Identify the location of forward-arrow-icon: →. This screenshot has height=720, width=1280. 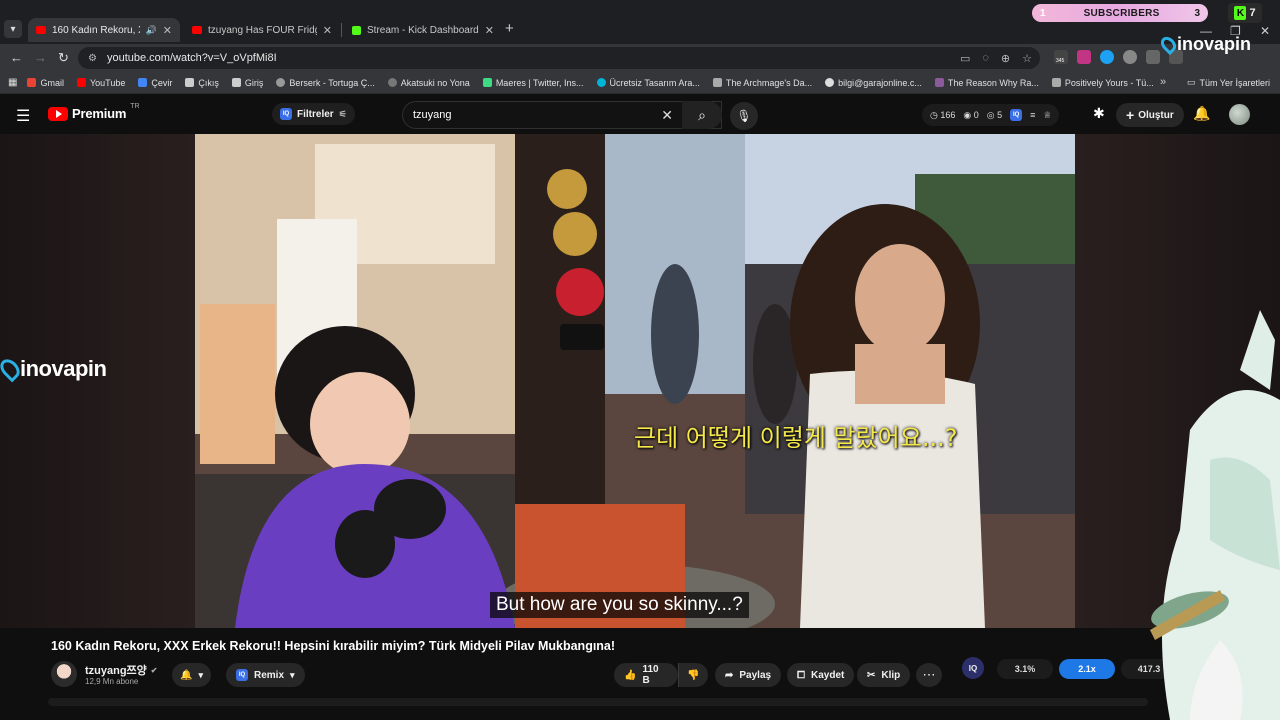
(40, 57).